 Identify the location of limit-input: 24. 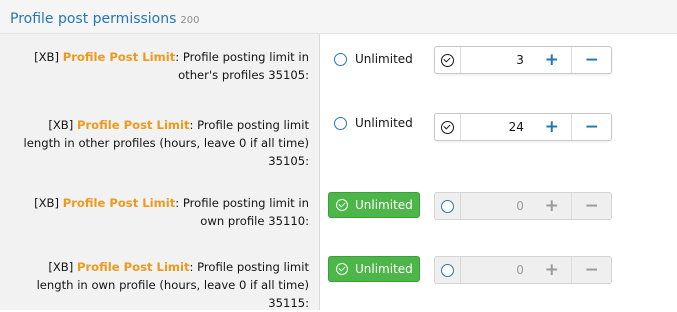
(496, 127).